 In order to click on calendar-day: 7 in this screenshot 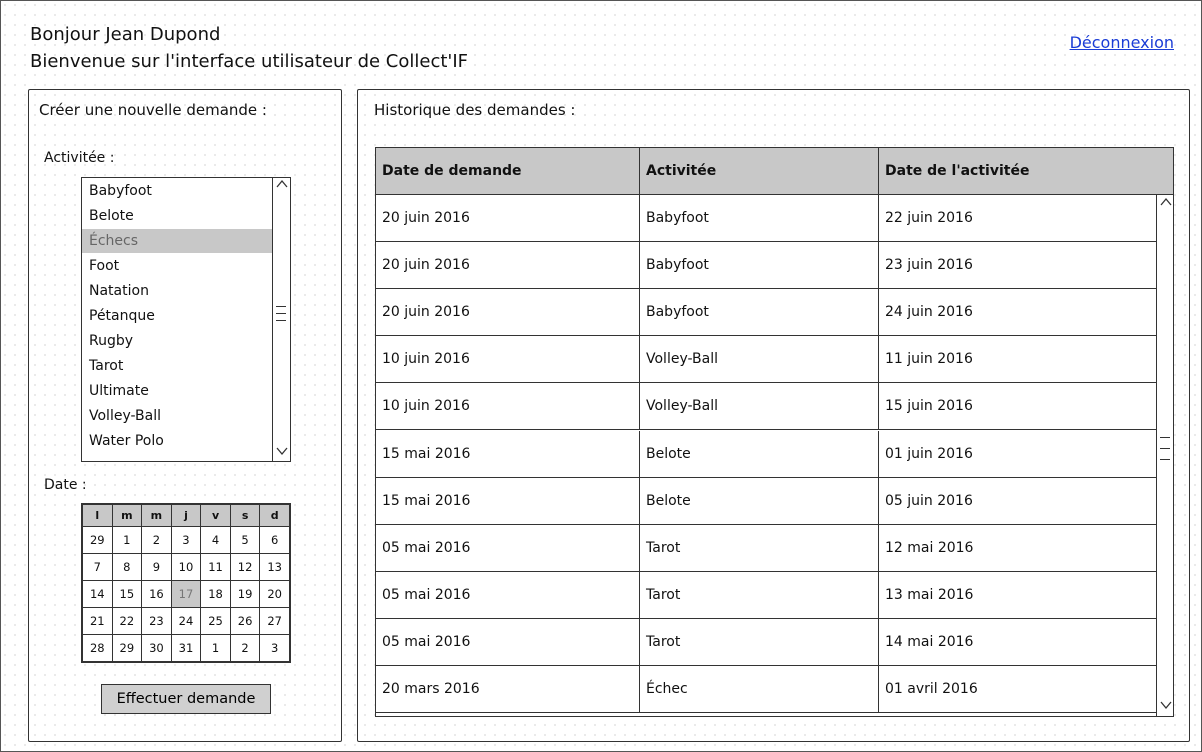, I will do `click(97, 567)`.